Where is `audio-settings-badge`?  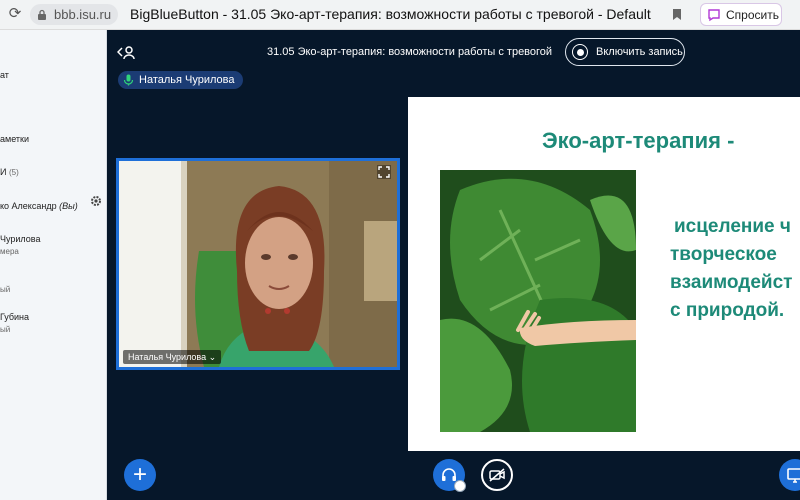
audio-settings-badge is located at coordinates (460, 486).